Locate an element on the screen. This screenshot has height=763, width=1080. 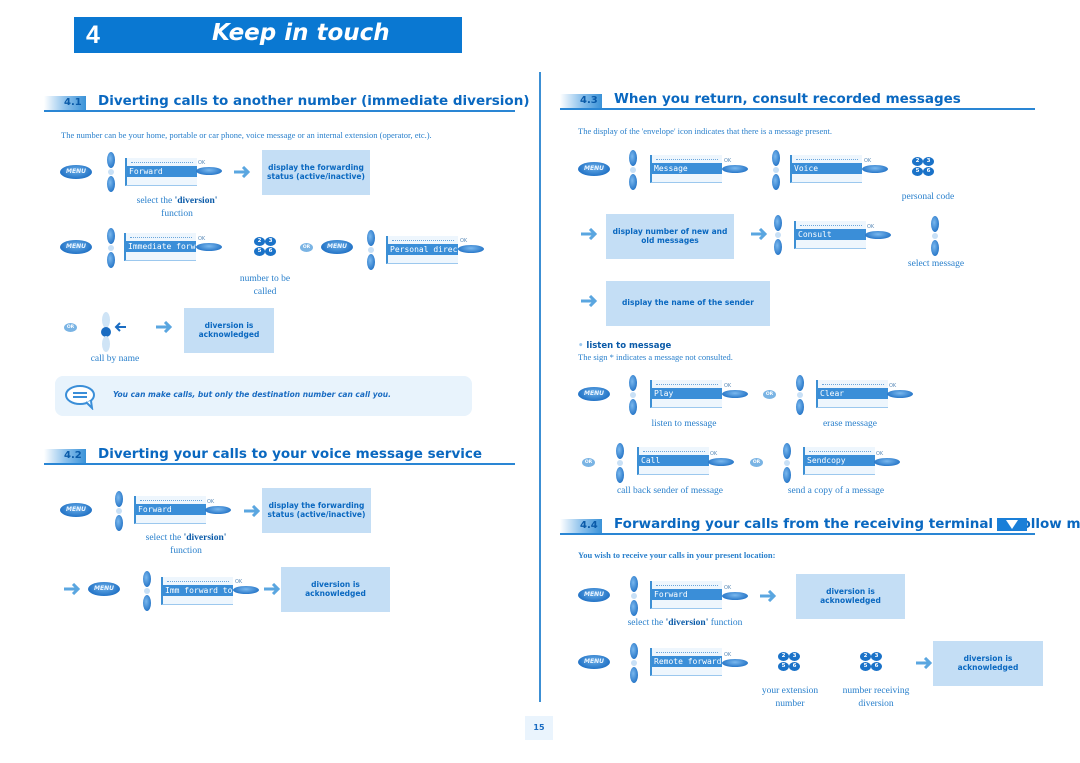
display-screen: Remote forward is located at coordinates (686, 662).